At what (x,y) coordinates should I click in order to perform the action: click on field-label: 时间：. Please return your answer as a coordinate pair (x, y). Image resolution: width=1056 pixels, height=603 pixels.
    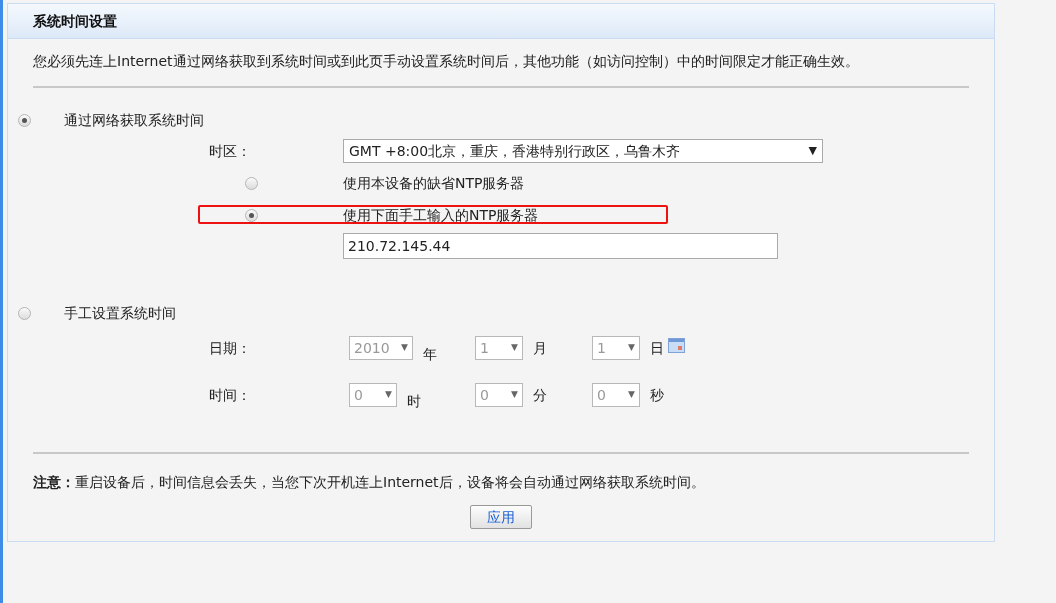
    Looking at the image, I should click on (230, 395).